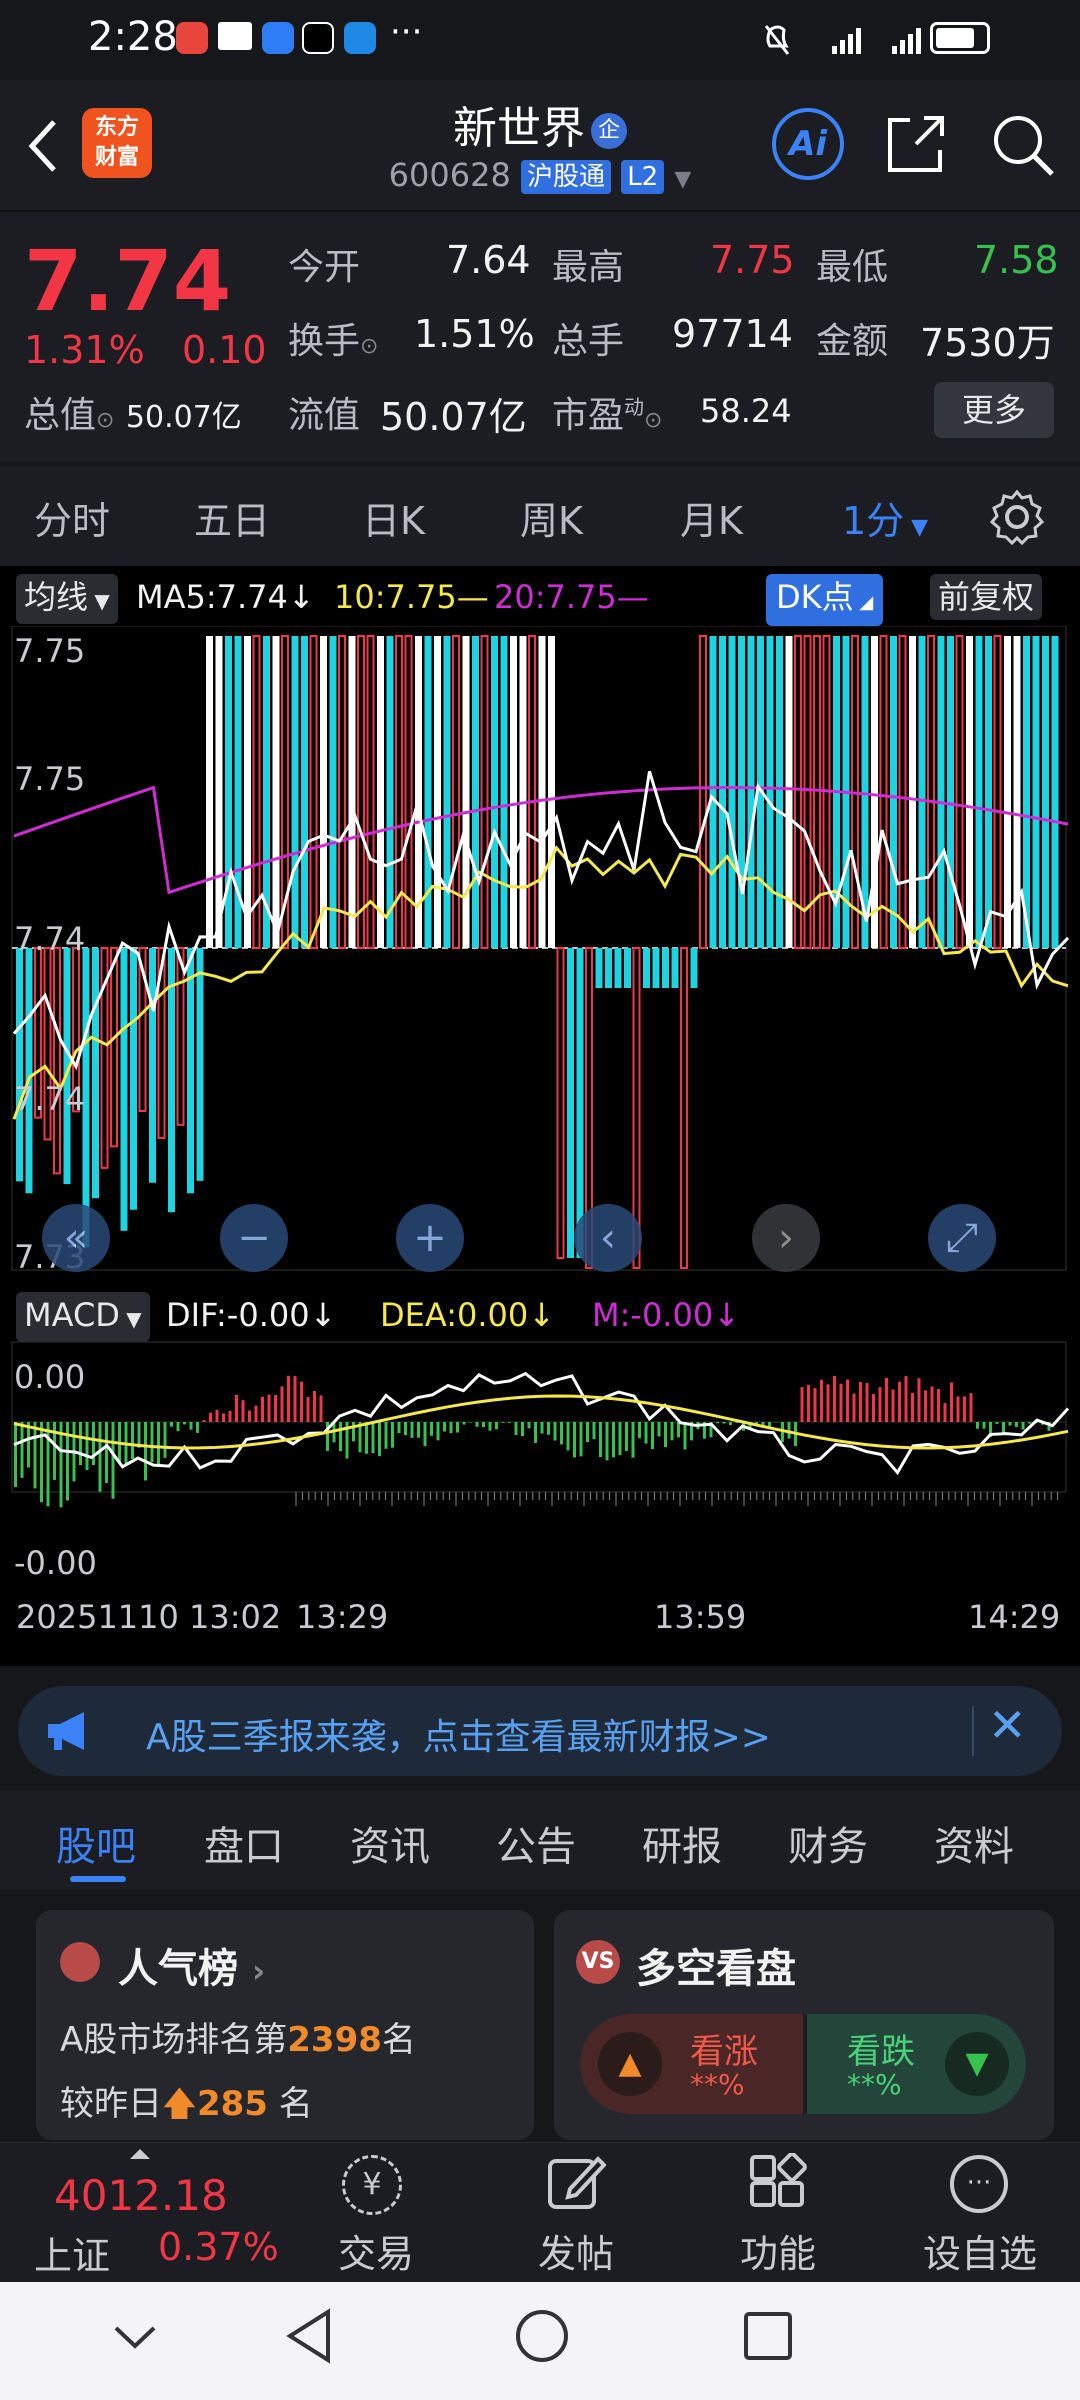 The height and width of the screenshot is (2400, 1080). What do you see at coordinates (449, 175) in the screenshot?
I see `stock-code: 600628` at bounding box center [449, 175].